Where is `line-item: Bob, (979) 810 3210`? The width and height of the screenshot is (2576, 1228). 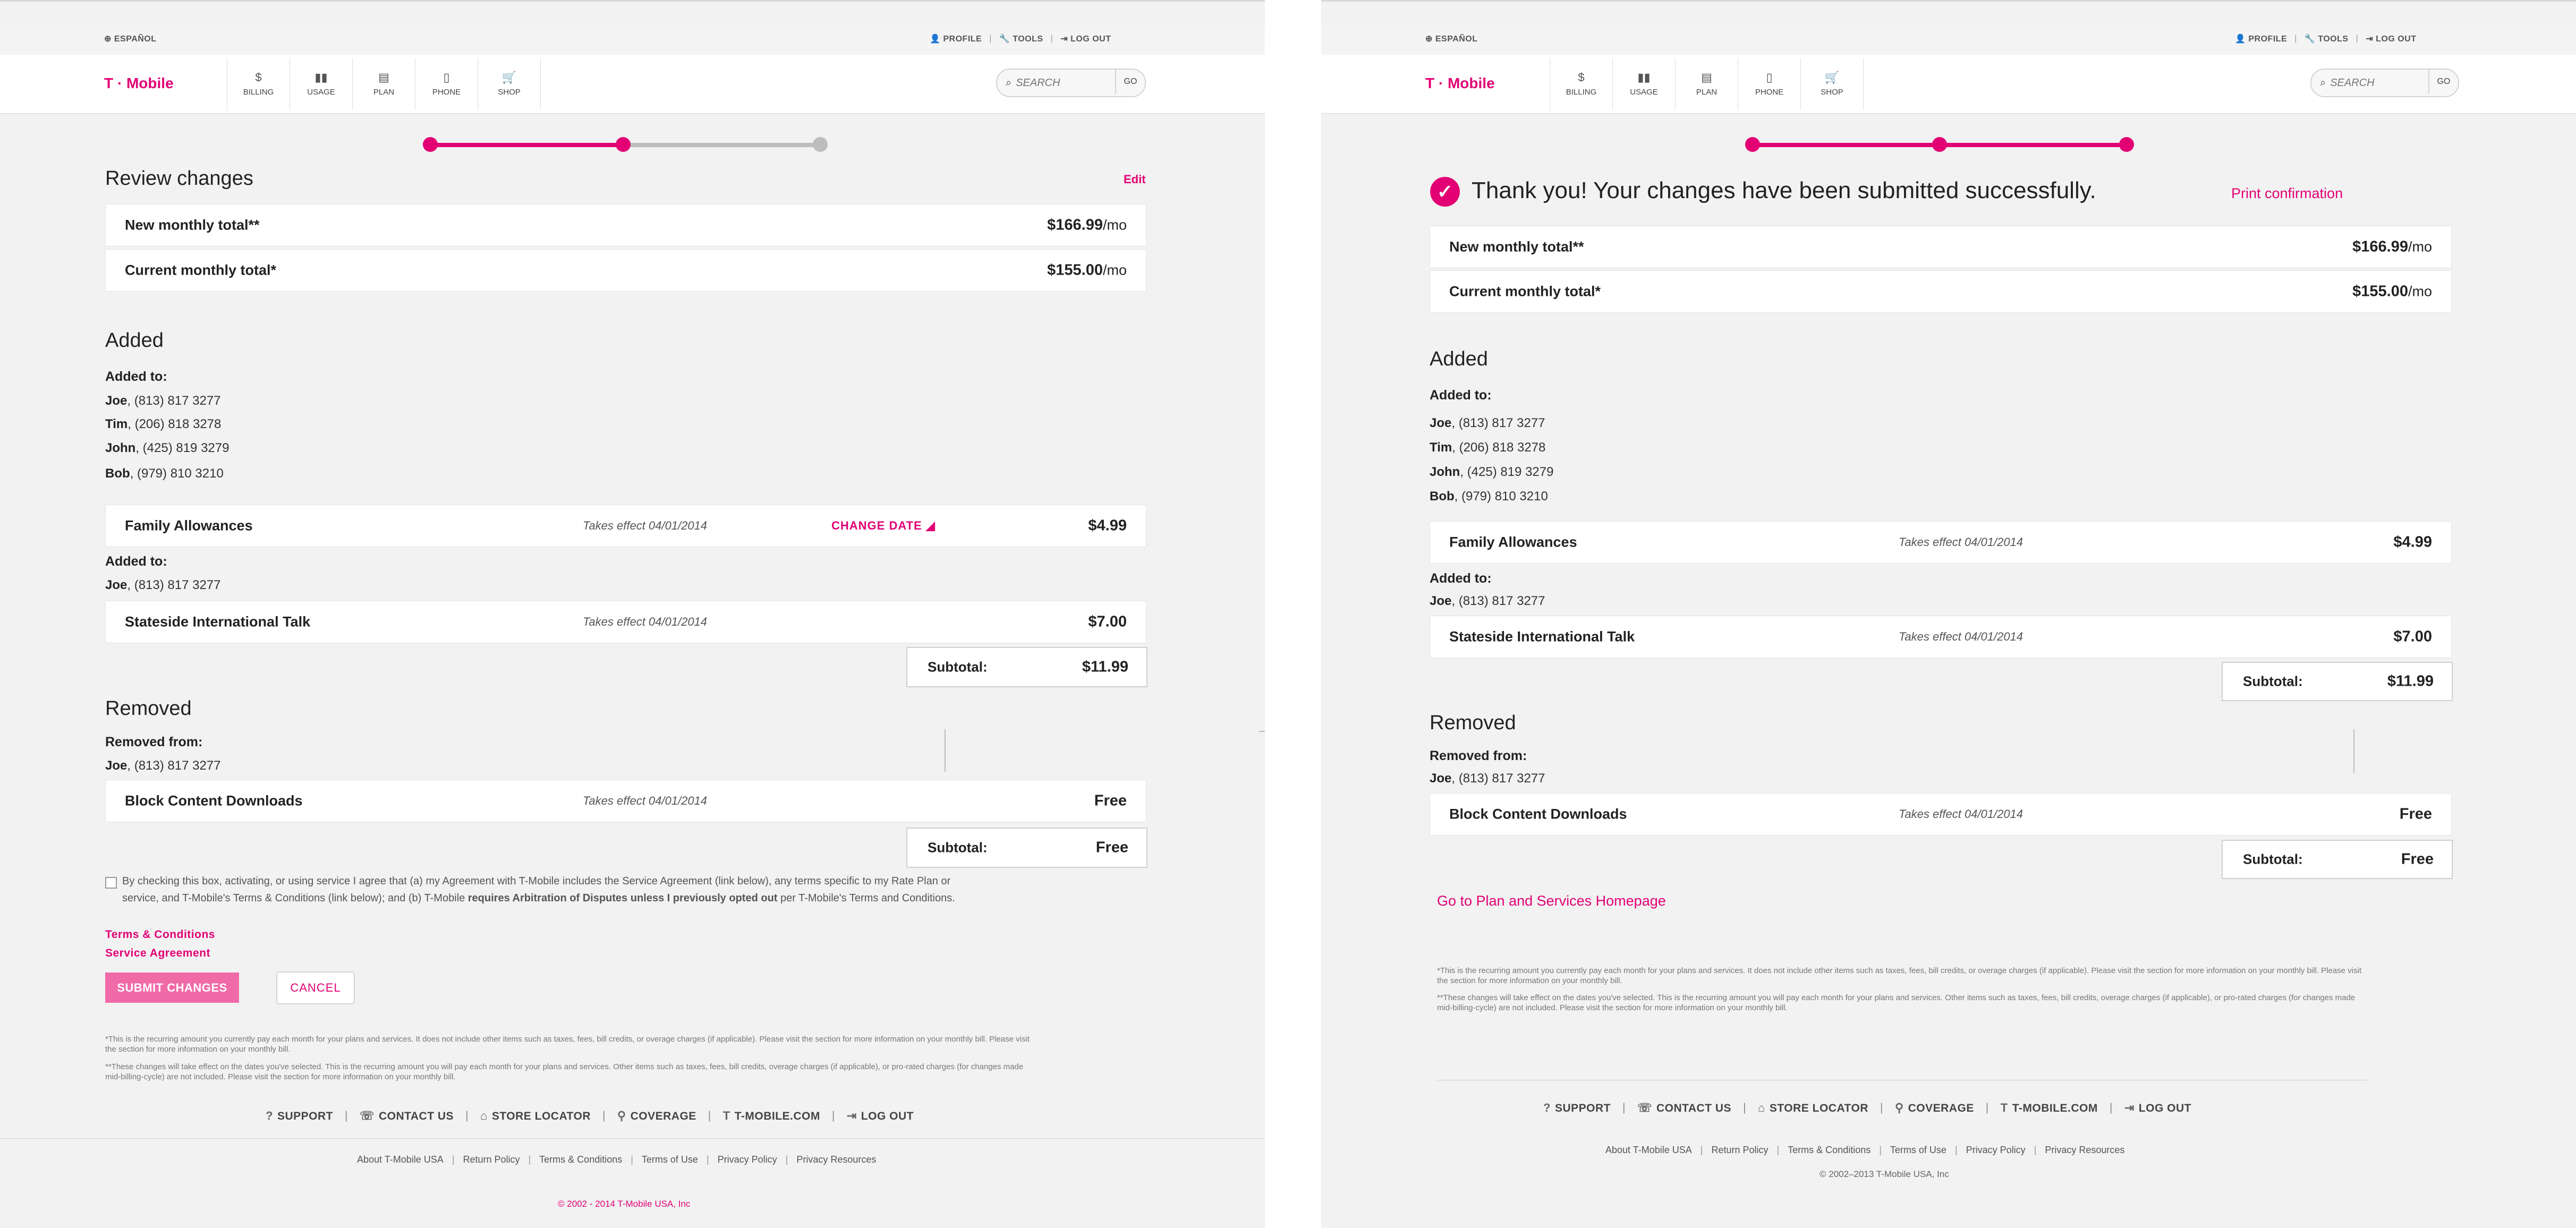 line-item: Bob, (979) 810 3210 is located at coordinates (164, 473).